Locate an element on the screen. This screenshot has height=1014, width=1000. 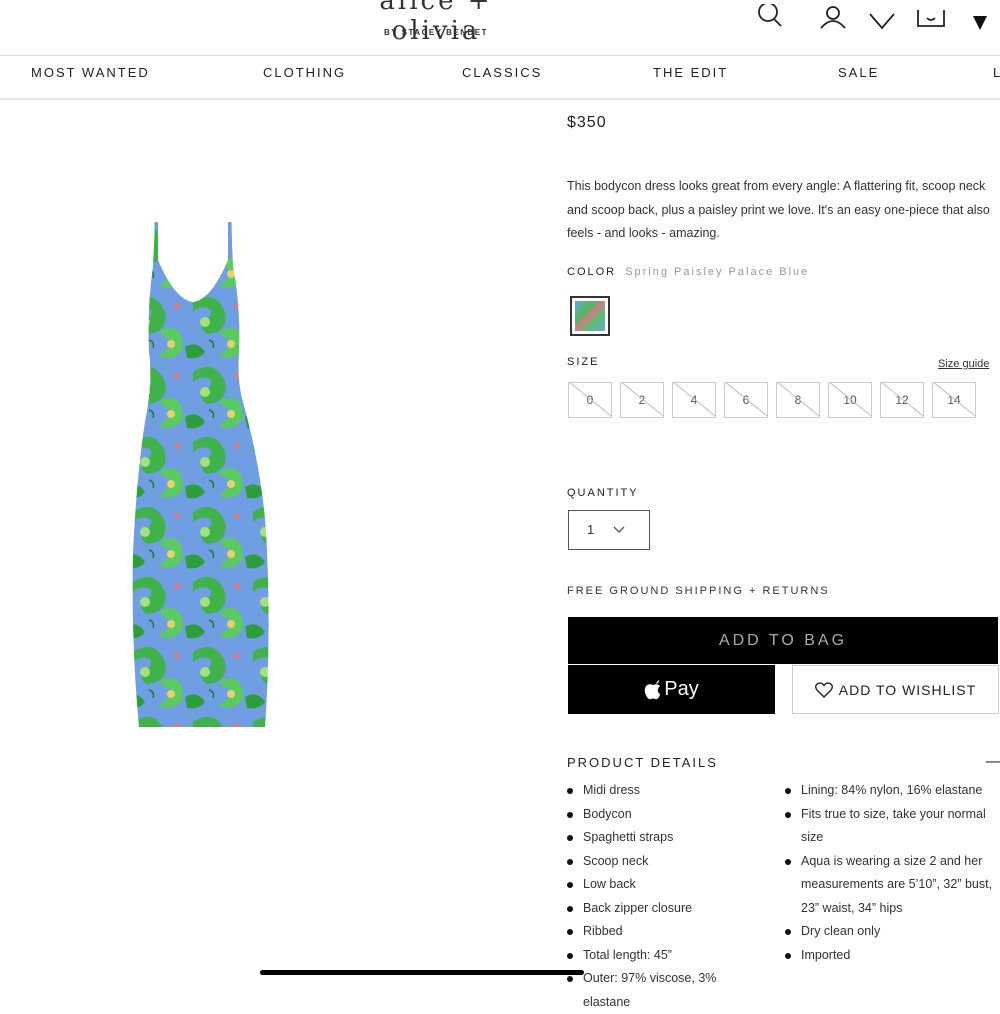
add-to-bag-button: ADD TO BAG is located at coordinates (783, 640).